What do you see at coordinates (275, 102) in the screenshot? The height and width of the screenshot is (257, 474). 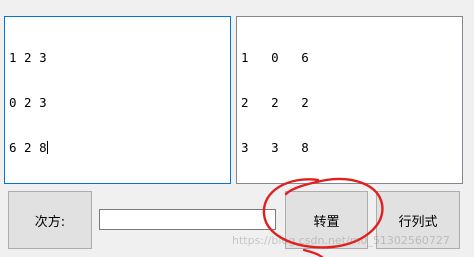 I see `result-matrix-row: 2 2 2` at bounding box center [275, 102].